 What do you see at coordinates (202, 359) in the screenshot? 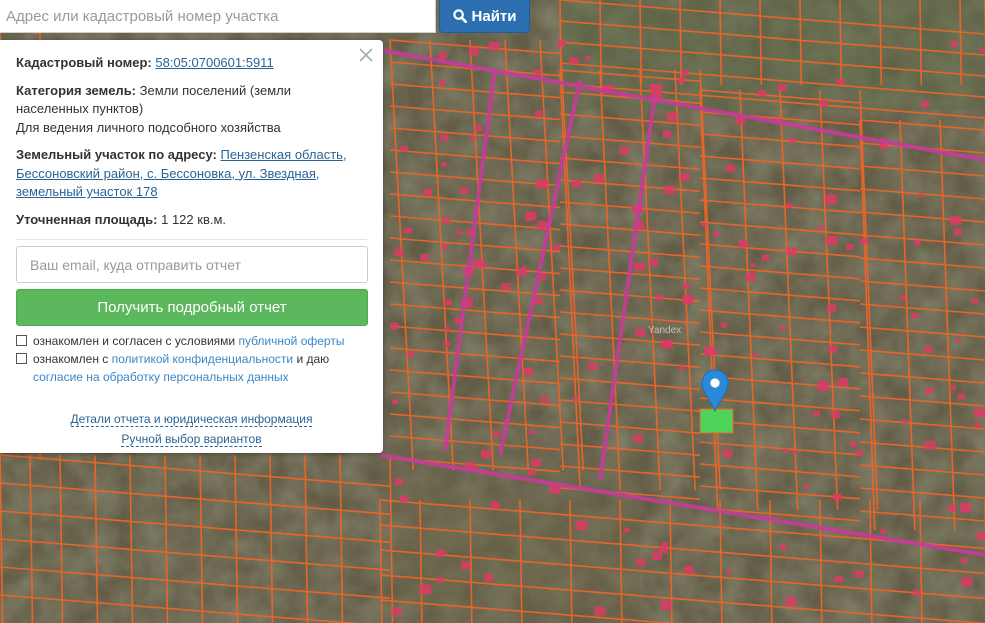
I see `privacy-policy-link: политикой конфиденциальности` at bounding box center [202, 359].